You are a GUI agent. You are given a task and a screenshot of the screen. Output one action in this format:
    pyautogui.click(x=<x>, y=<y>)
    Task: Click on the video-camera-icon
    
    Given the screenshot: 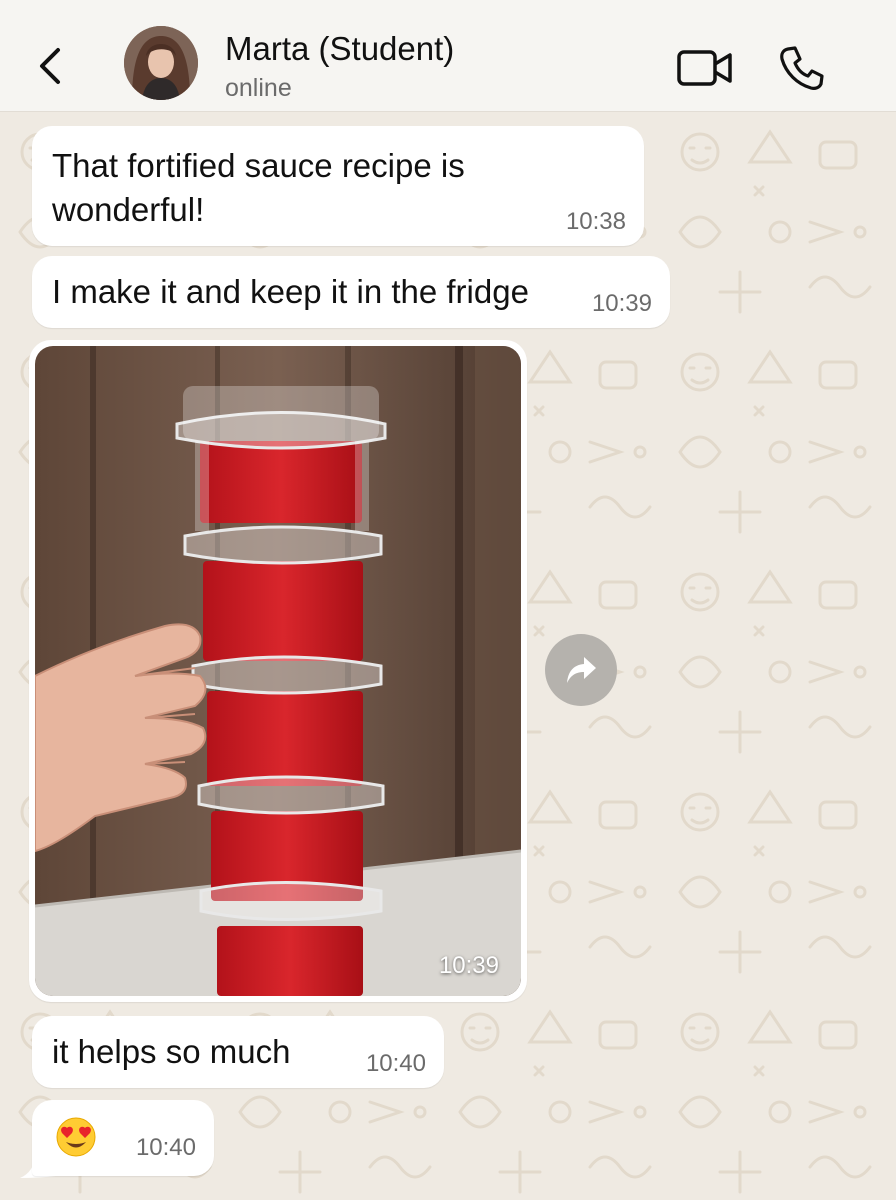 What is the action you would take?
    pyautogui.click(x=704, y=68)
    